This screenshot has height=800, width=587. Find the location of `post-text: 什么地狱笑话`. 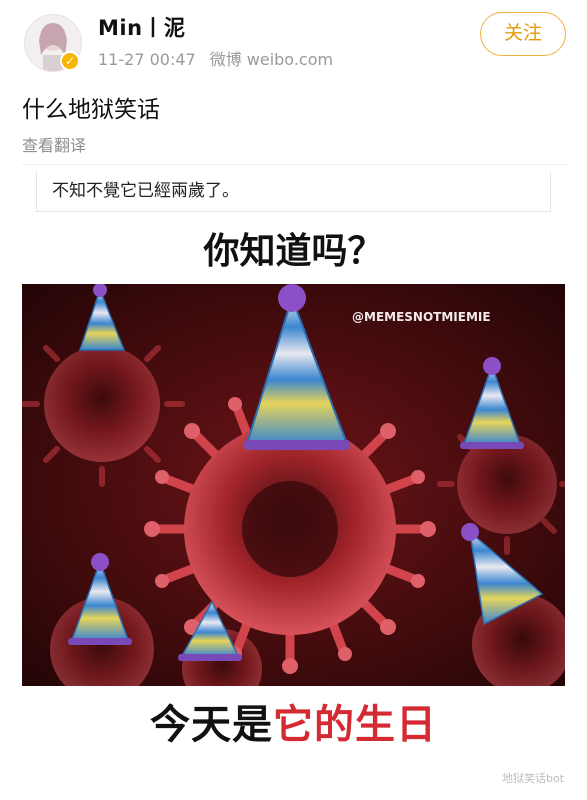

post-text: 什么地狱笑话 is located at coordinates (91, 110).